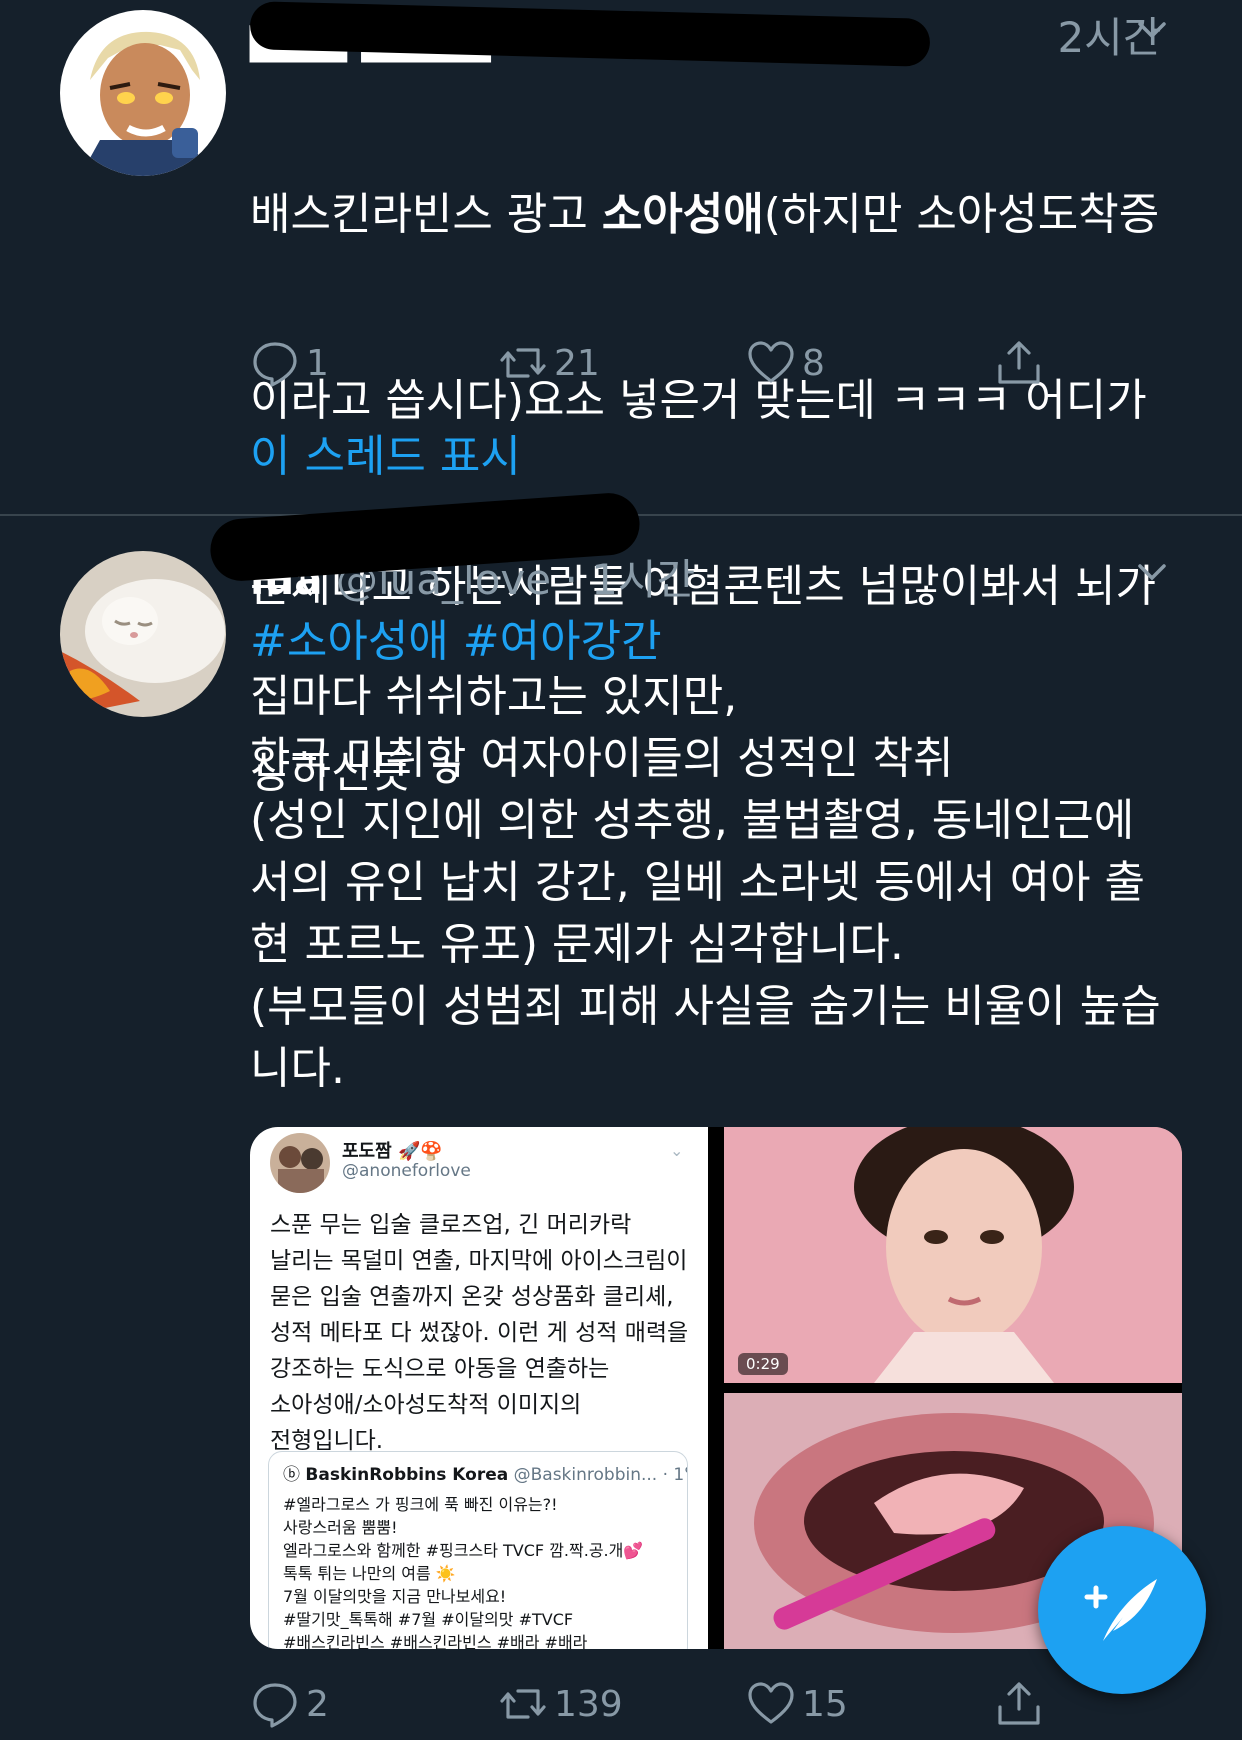 This screenshot has height=1740, width=1242. Describe the element at coordinates (317, 1704) in the screenshot. I see `reply-count: 2` at that location.